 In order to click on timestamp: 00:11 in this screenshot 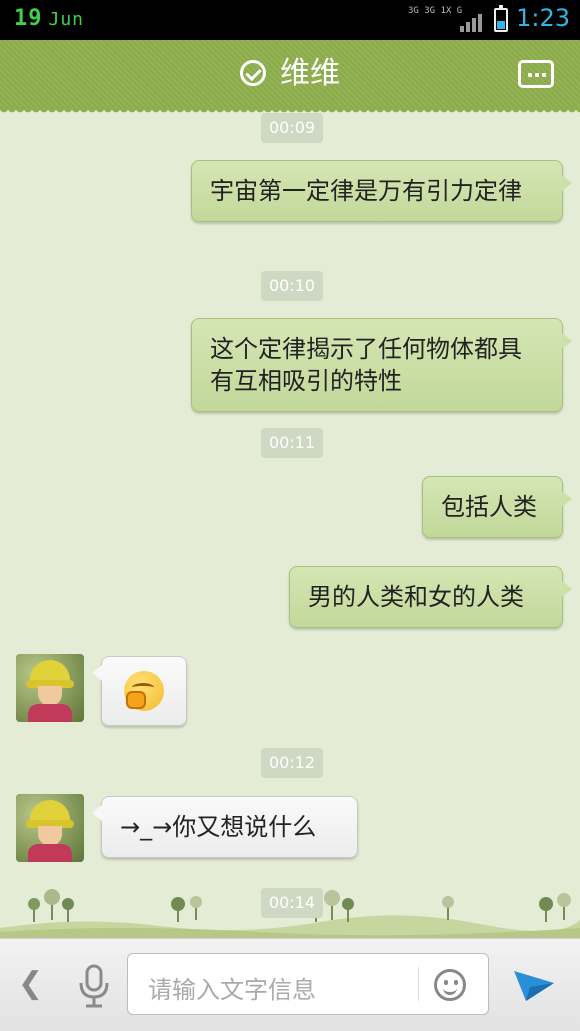, I will do `click(292, 443)`.